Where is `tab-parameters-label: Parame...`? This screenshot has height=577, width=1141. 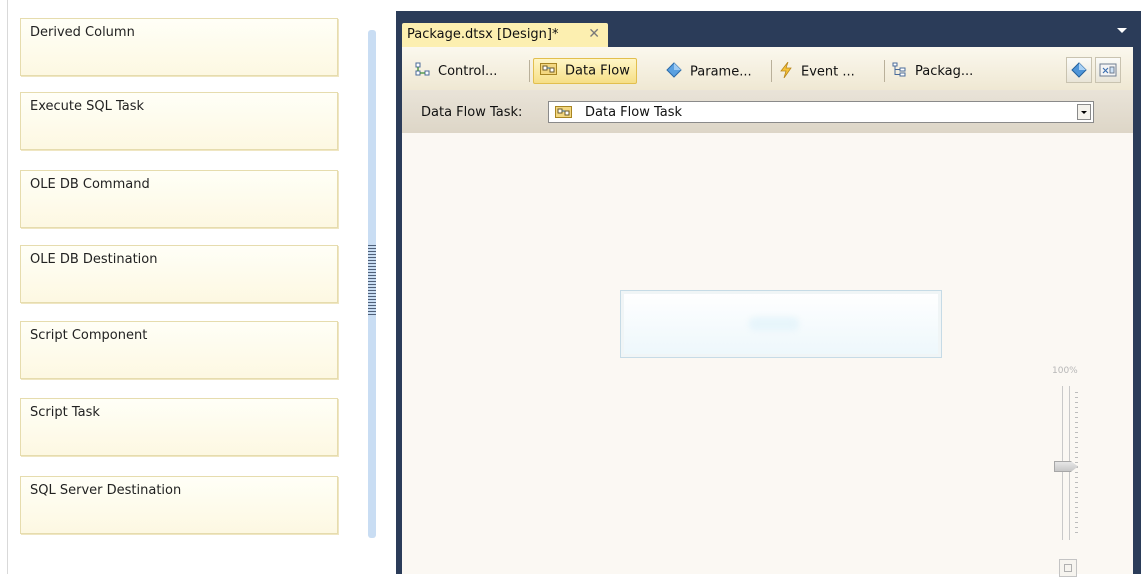
tab-parameters-label: Parame... is located at coordinates (721, 72).